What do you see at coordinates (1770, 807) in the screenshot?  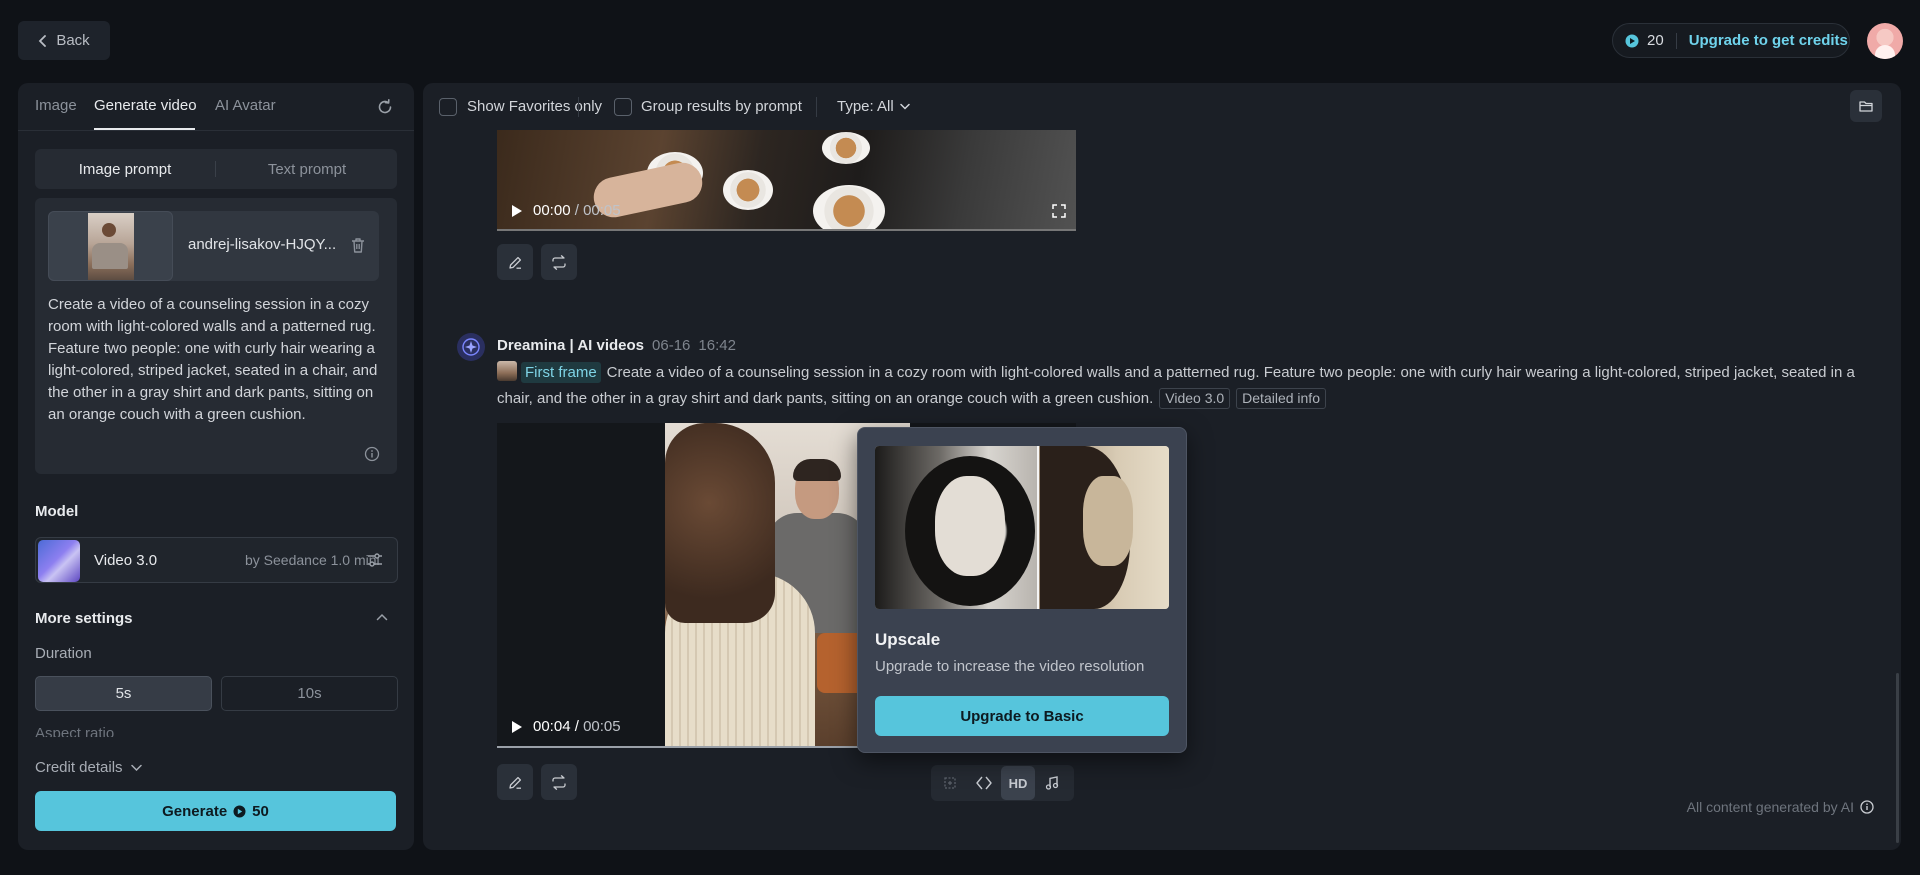 I see `ai-content-label: All content generated by AI` at bounding box center [1770, 807].